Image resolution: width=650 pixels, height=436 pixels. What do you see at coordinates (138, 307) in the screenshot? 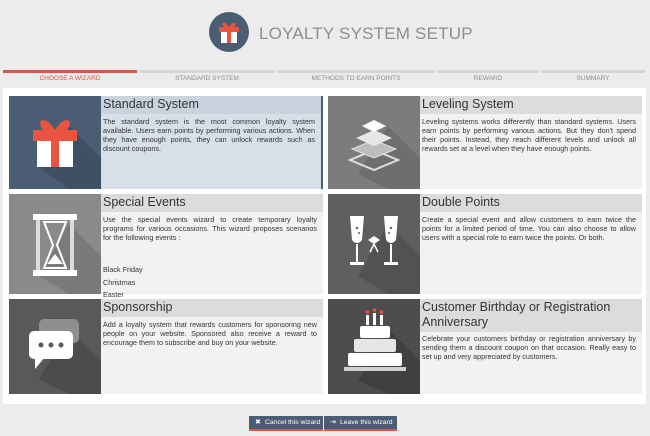
I see `card-title: Sponsorship` at bounding box center [138, 307].